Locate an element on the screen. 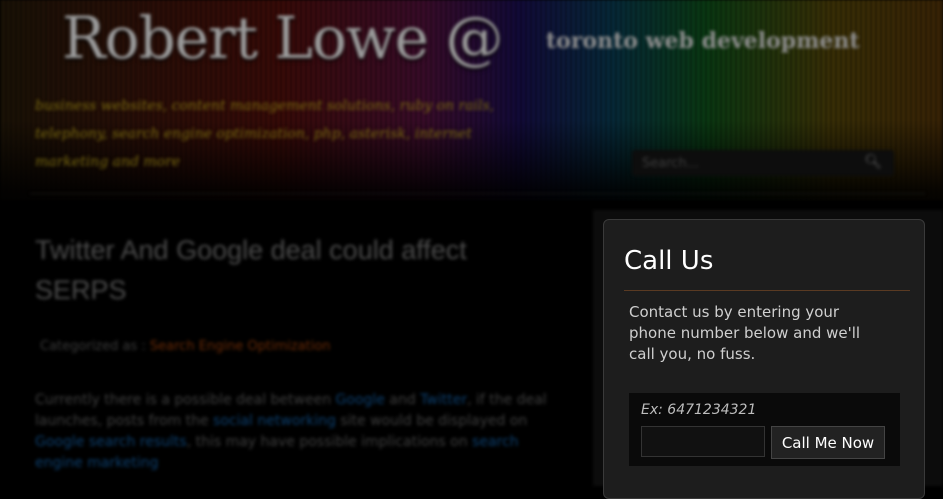 This screenshot has height=499, width=943. call-me-now-button: Call Me Now is located at coordinates (828, 442).